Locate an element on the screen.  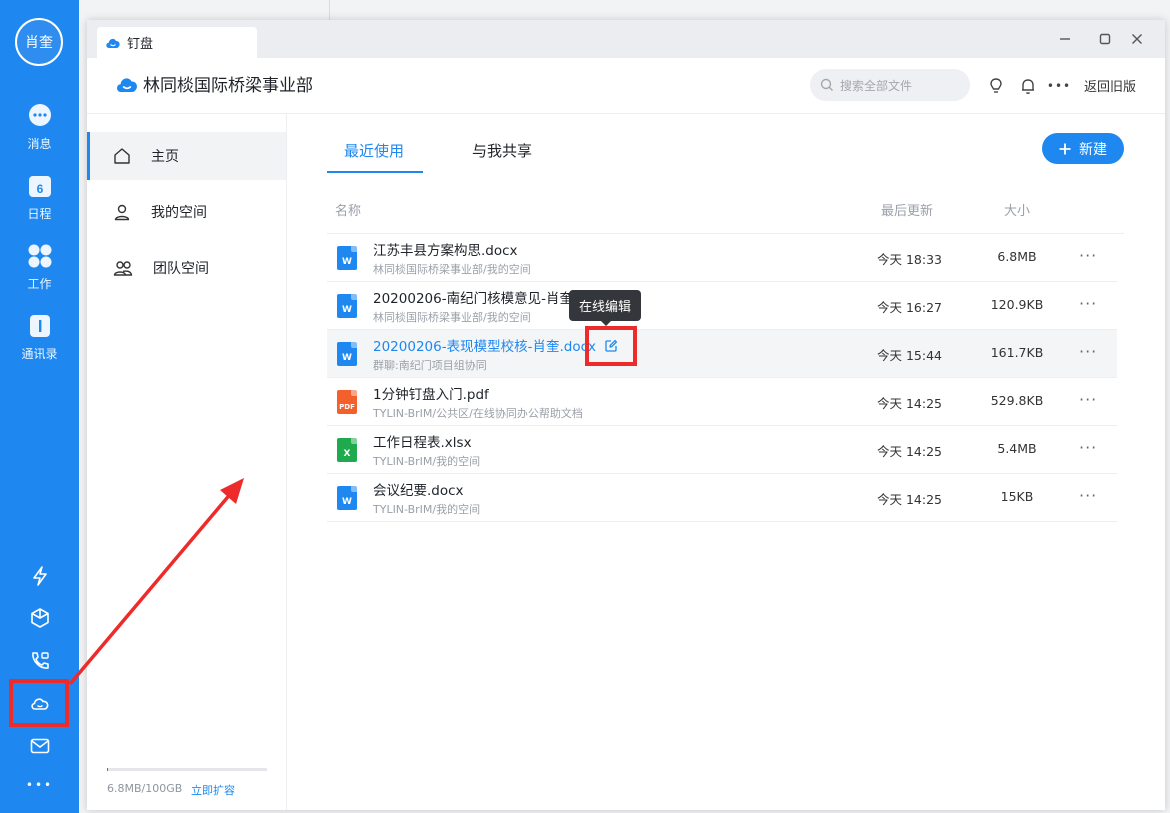
search-placeholder: 搜索全部文件 is located at coordinates (876, 85).